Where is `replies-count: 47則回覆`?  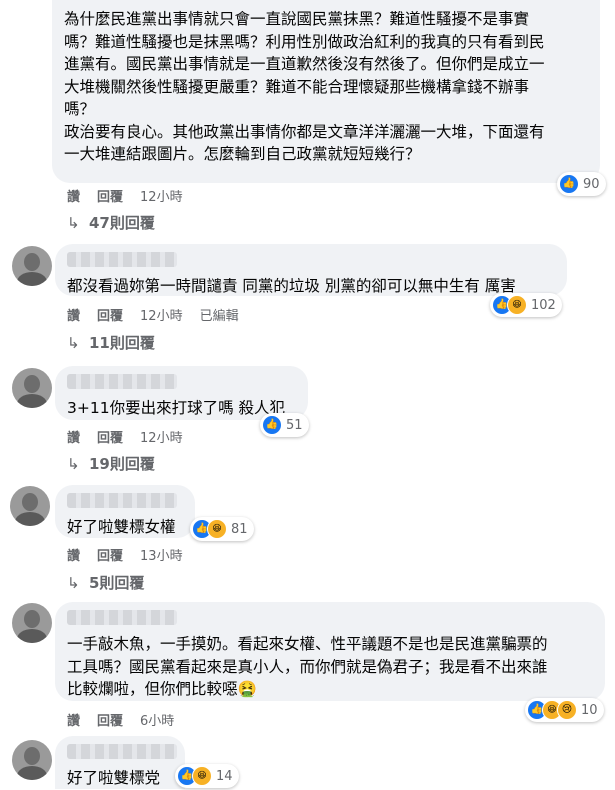 replies-count: 47則回覆 is located at coordinates (122, 223).